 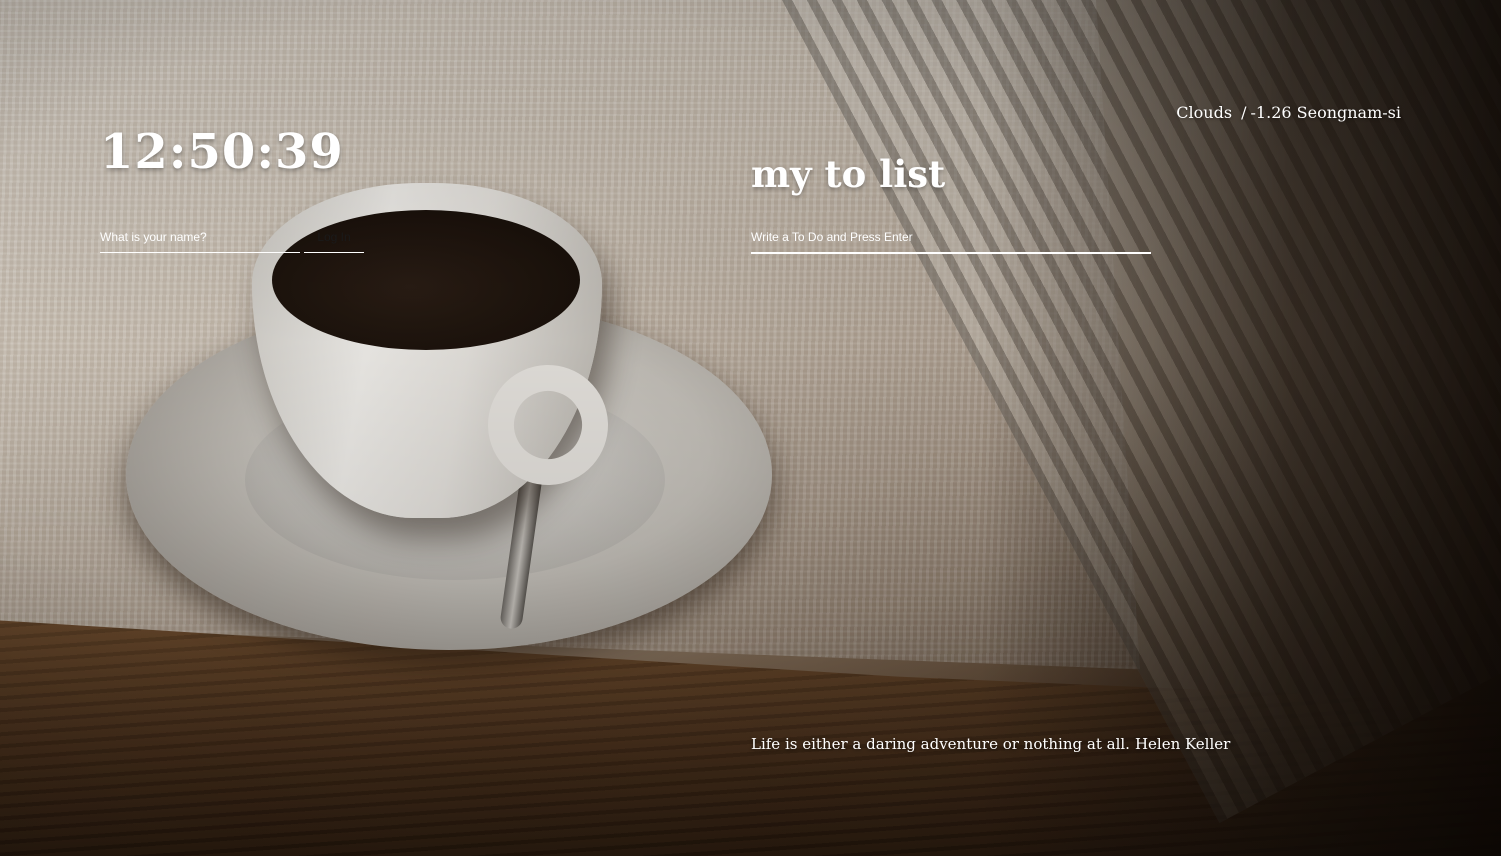 I want to click on quote-author: Helen Keller, so click(x=1182, y=744).